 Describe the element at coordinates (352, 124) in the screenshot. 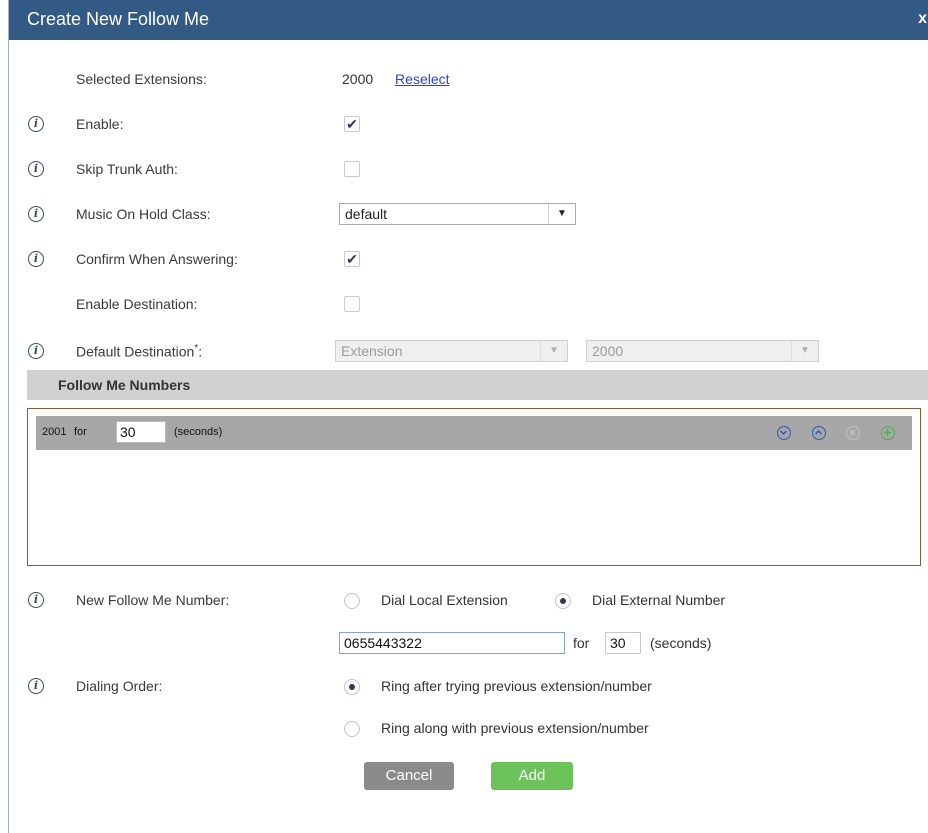

I see `enable-checkbox: ✔` at that location.